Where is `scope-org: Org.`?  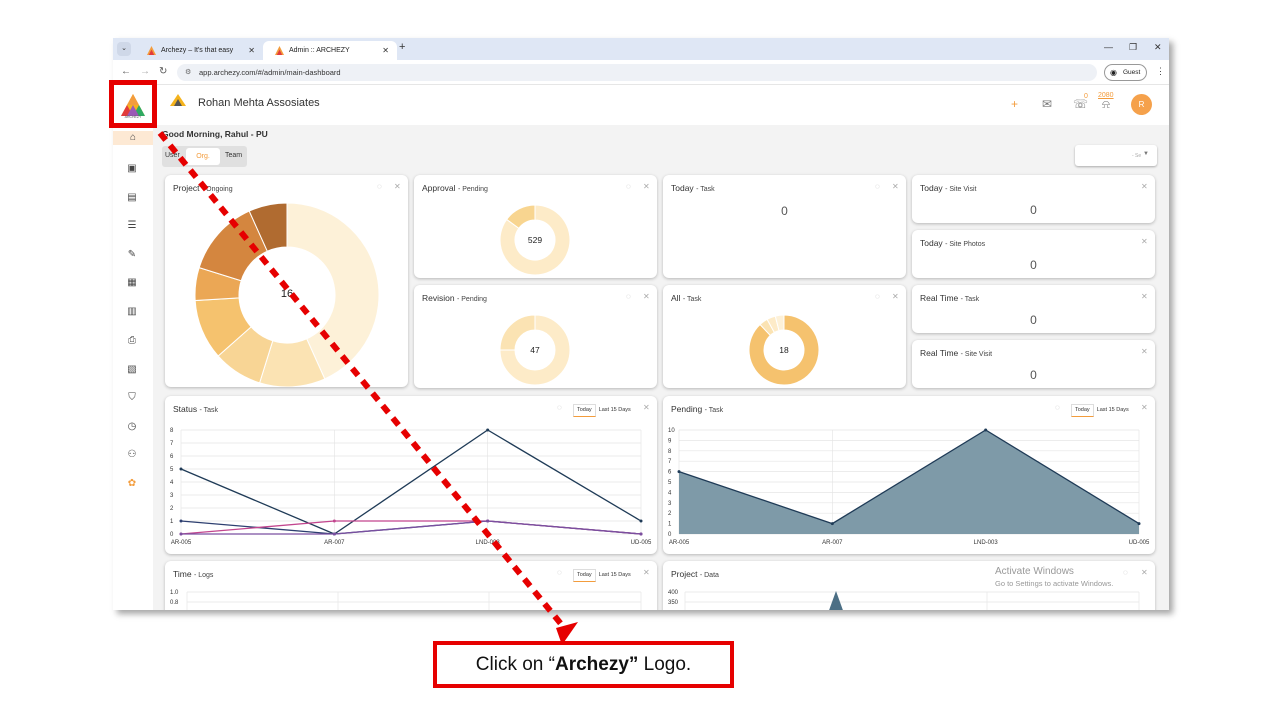 scope-org: Org. is located at coordinates (203, 156).